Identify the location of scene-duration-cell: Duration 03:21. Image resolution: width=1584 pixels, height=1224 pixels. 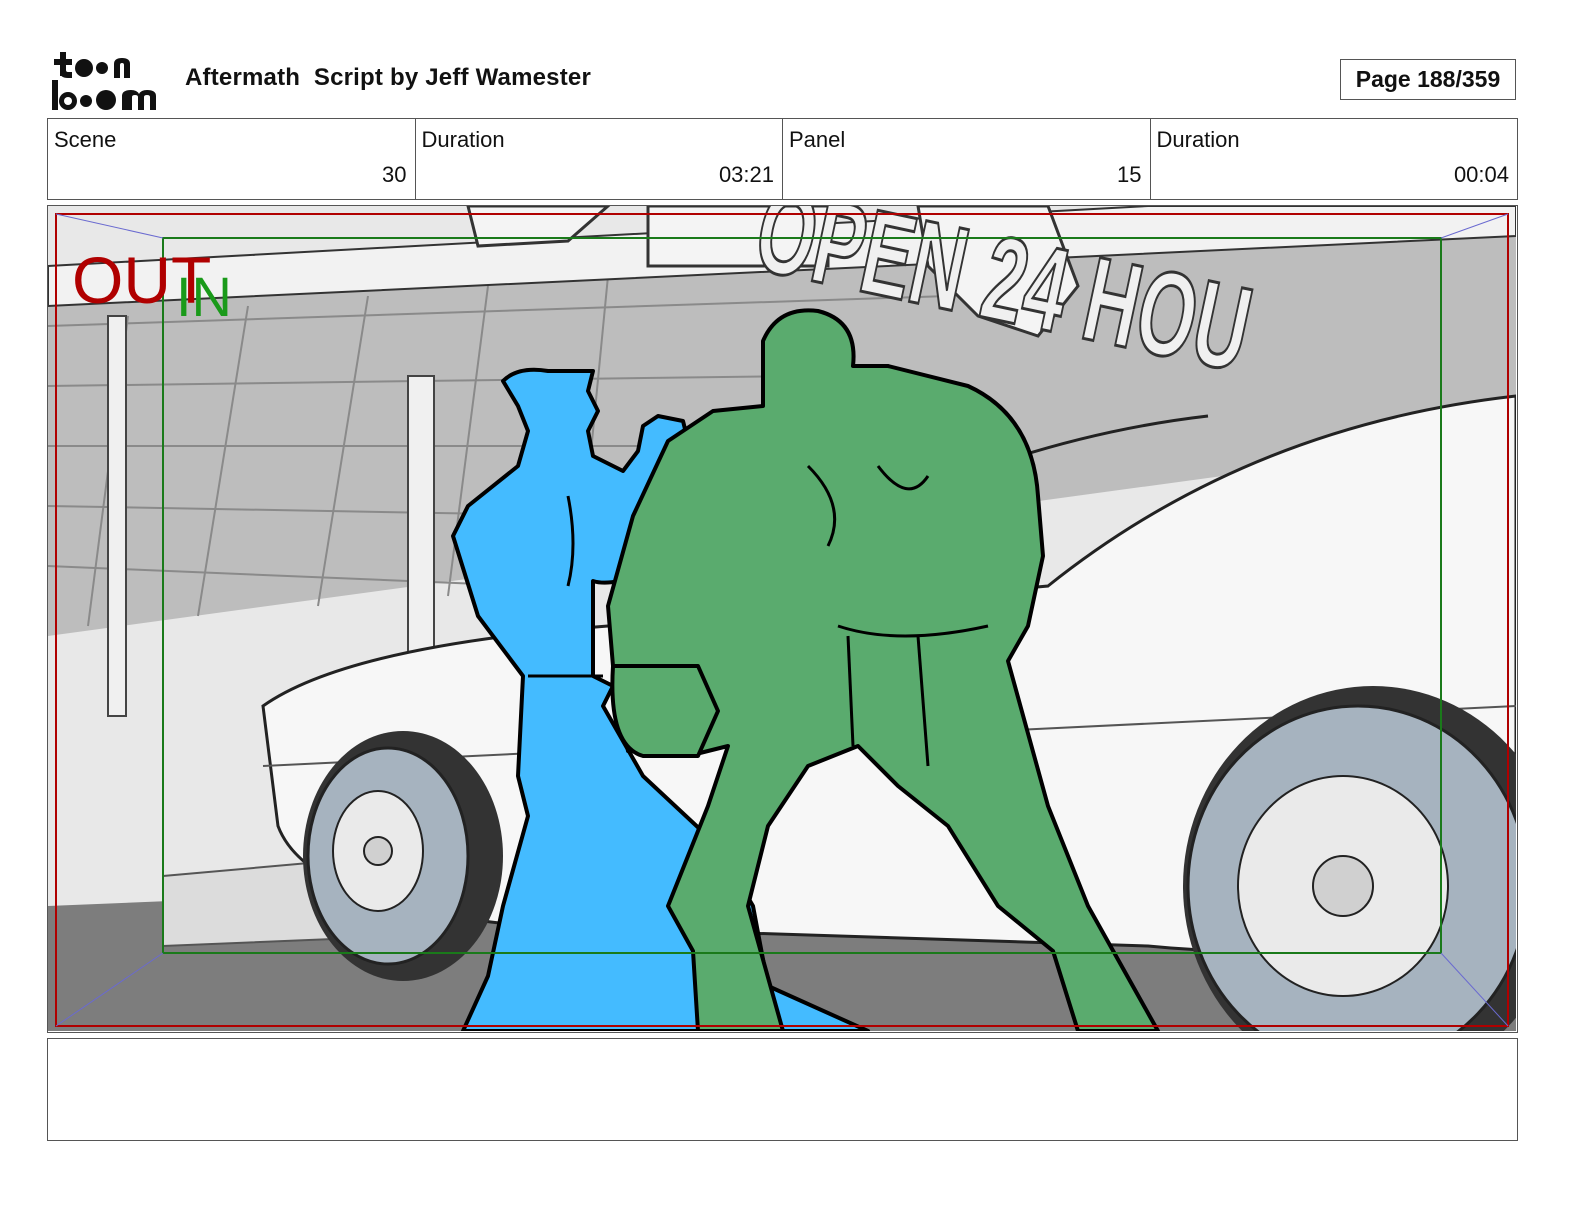
(599, 159).